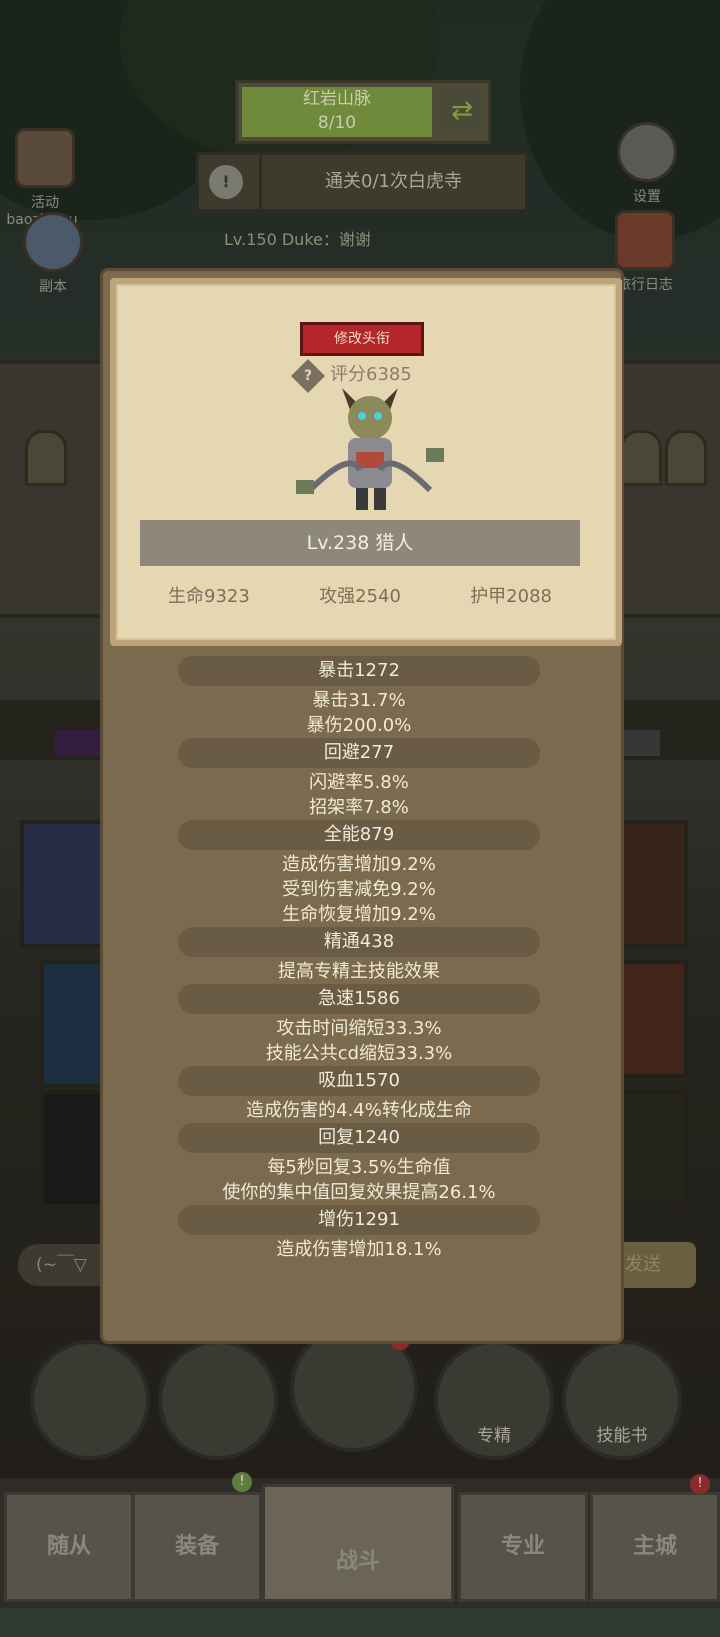  What do you see at coordinates (359, 1167) in the screenshot?
I see `stat-line: 每5秒回复3.5%生命值` at bounding box center [359, 1167].